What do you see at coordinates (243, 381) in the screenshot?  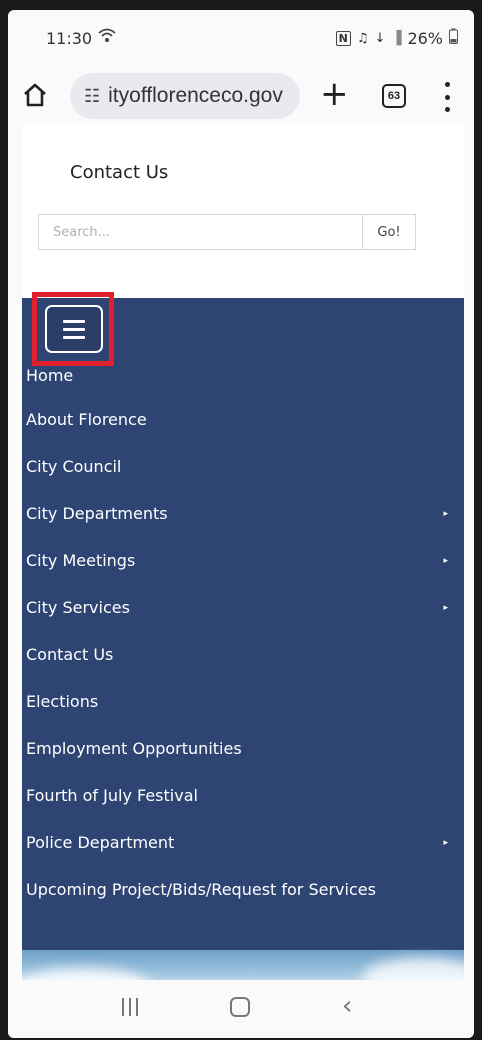 I see `nav-item: Home` at bounding box center [243, 381].